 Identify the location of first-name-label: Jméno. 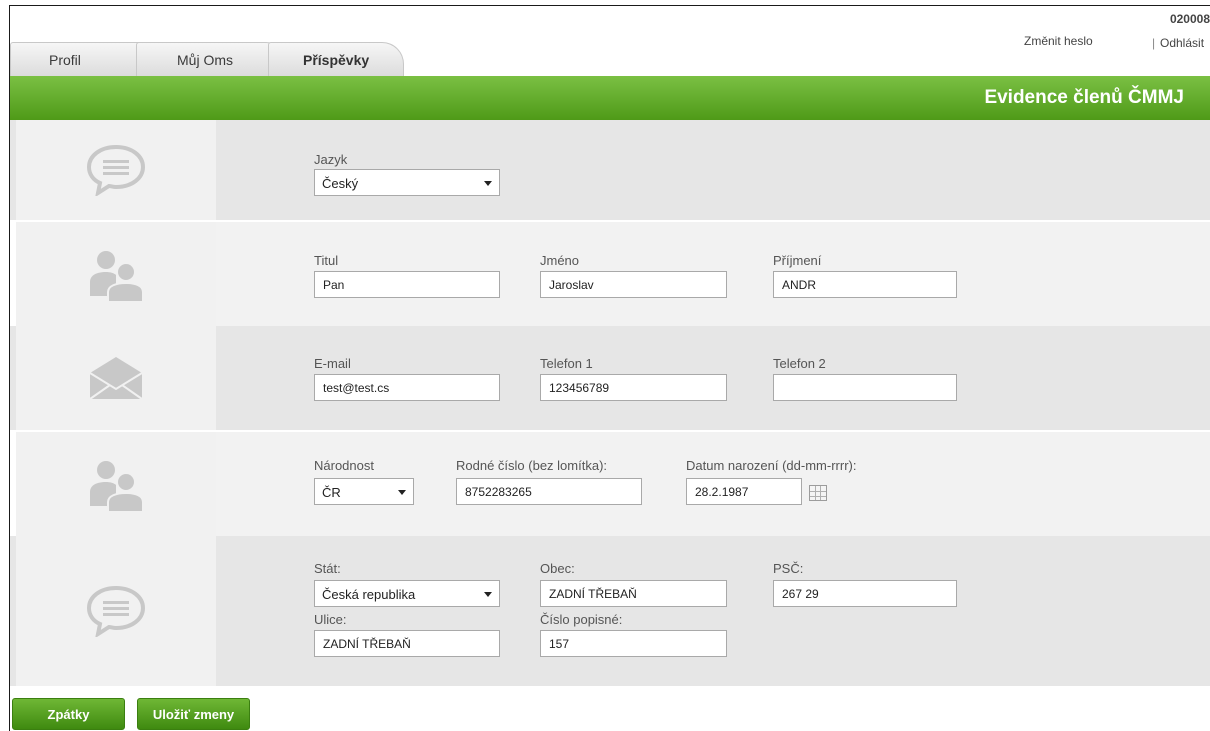
(560, 260).